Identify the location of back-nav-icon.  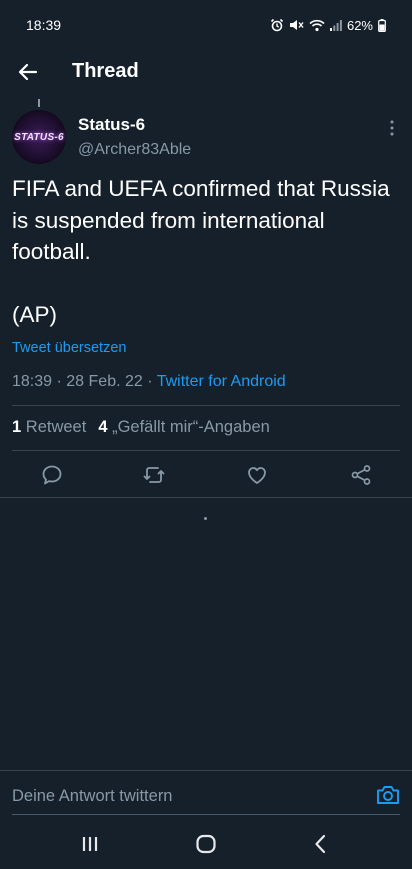
(321, 844).